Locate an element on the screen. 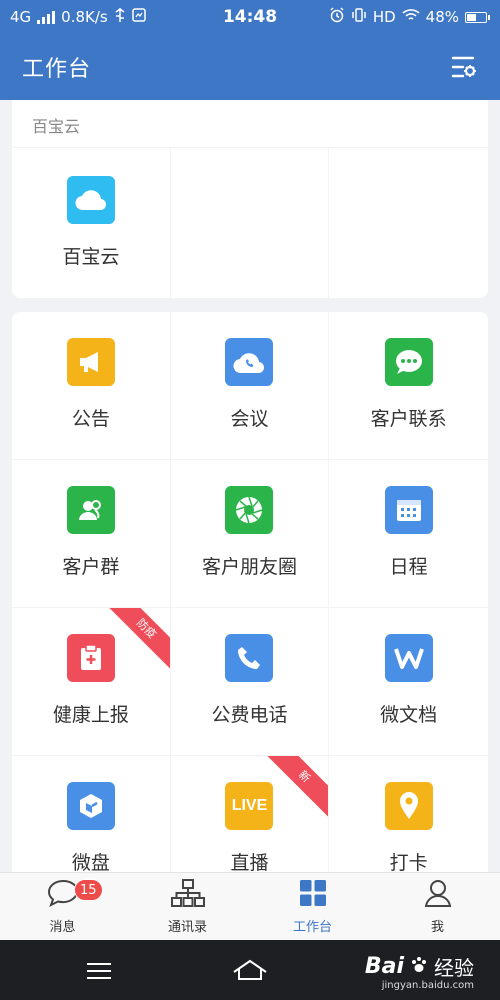  tab-me: 我 is located at coordinates (437, 906).